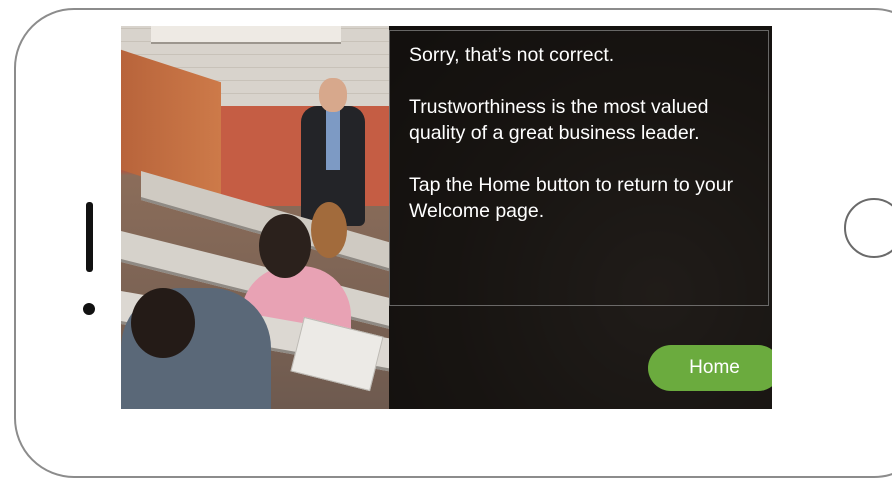  Describe the element at coordinates (89, 237) in the screenshot. I see `speaker-slot-icon` at that location.